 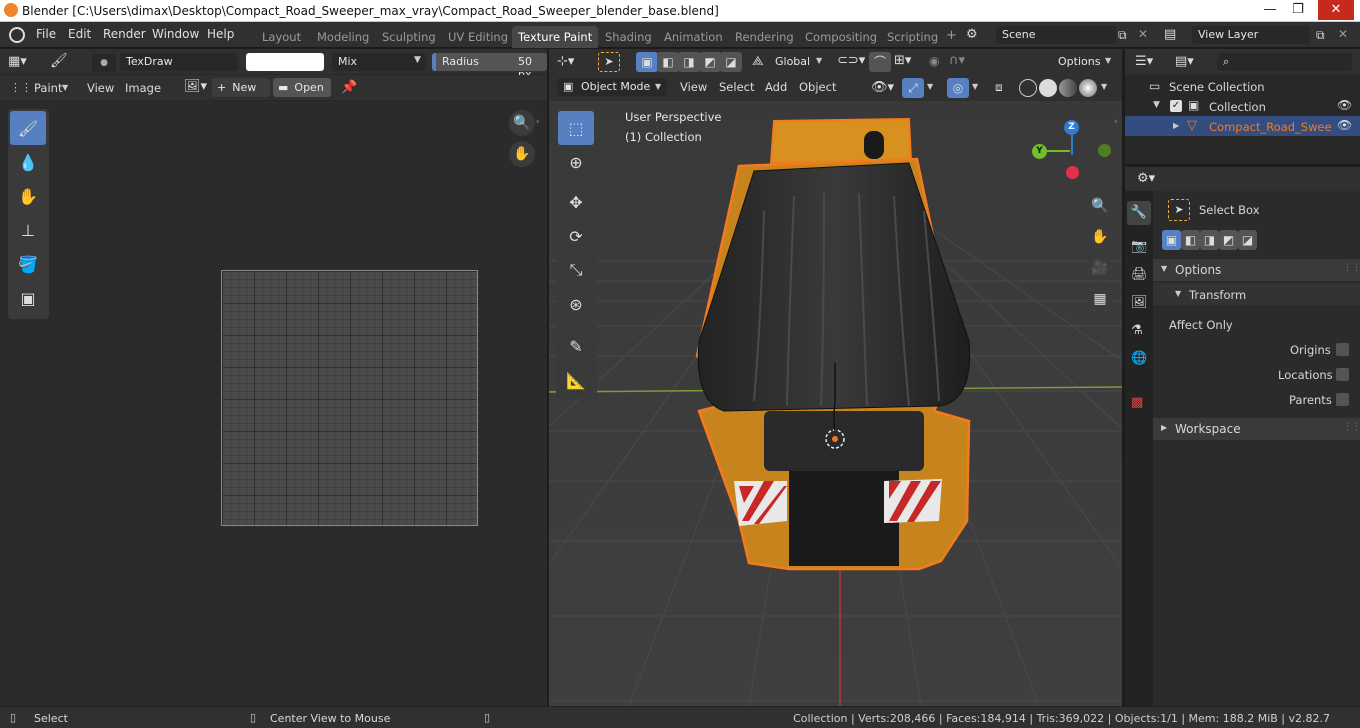 What do you see at coordinates (1256, 270) in the screenshot?
I see `options-panel-header: ▼ Options ⋮⋮` at bounding box center [1256, 270].